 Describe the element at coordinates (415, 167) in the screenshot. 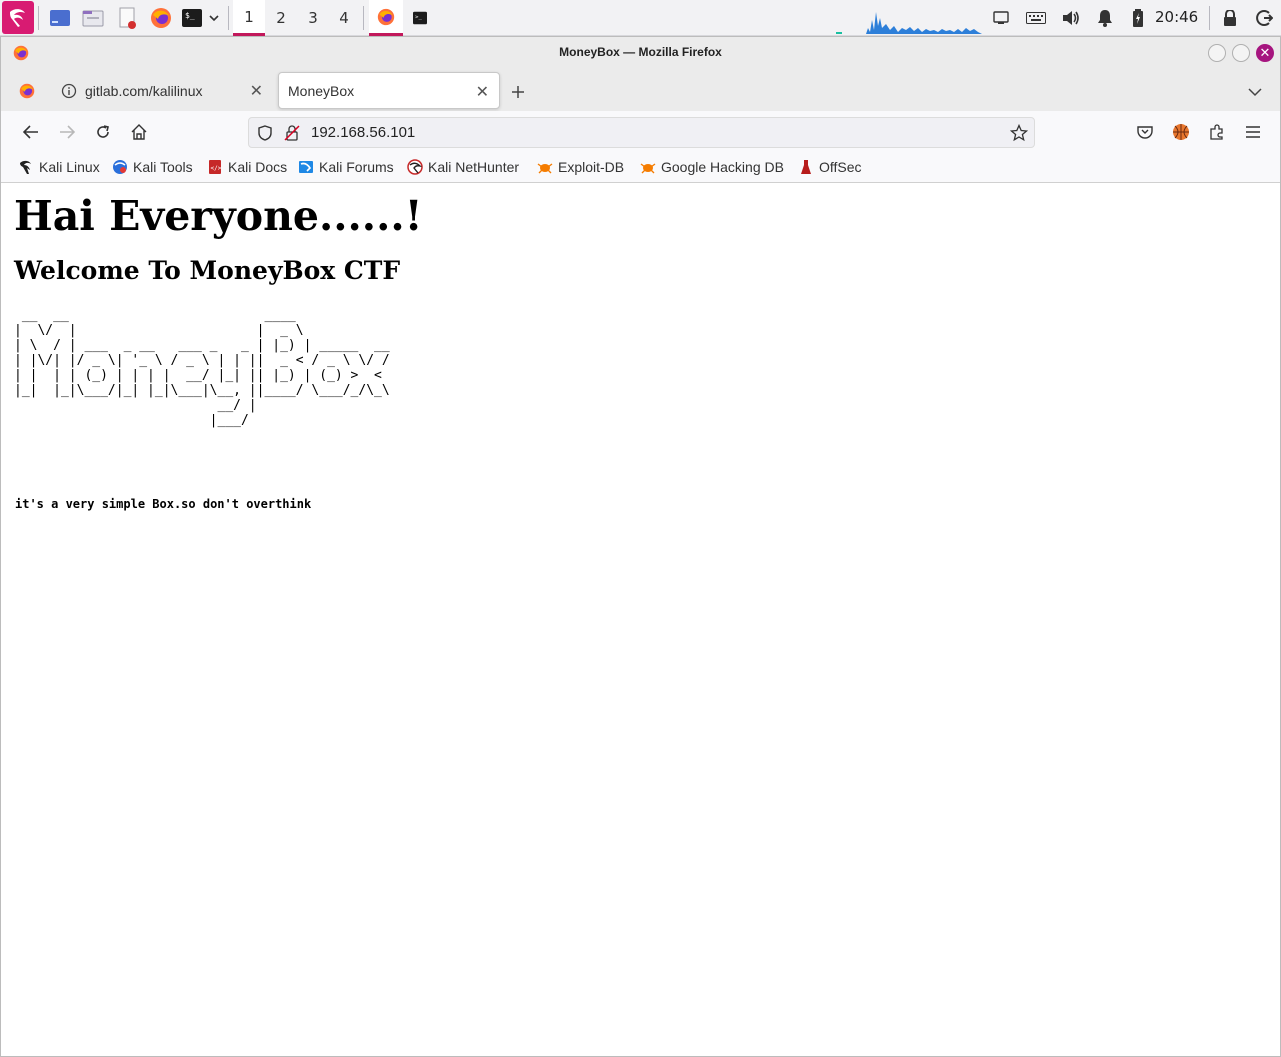

I see `kali-nethunter-icon` at that location.